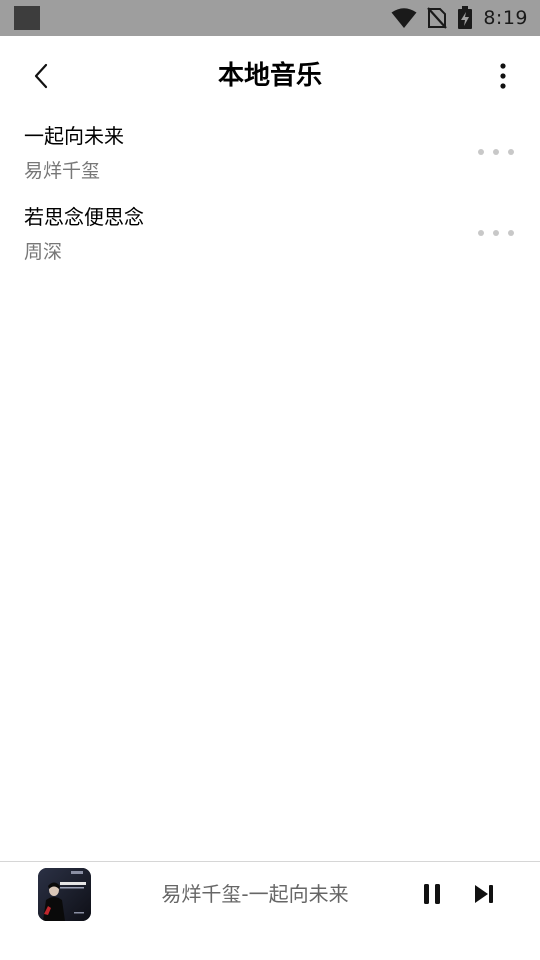 This screenshot has width=540, height=960. Describe the element at coordinates (270, 237) in the screenshot. I see `song-item: 若思念便思念 周深` at that location.